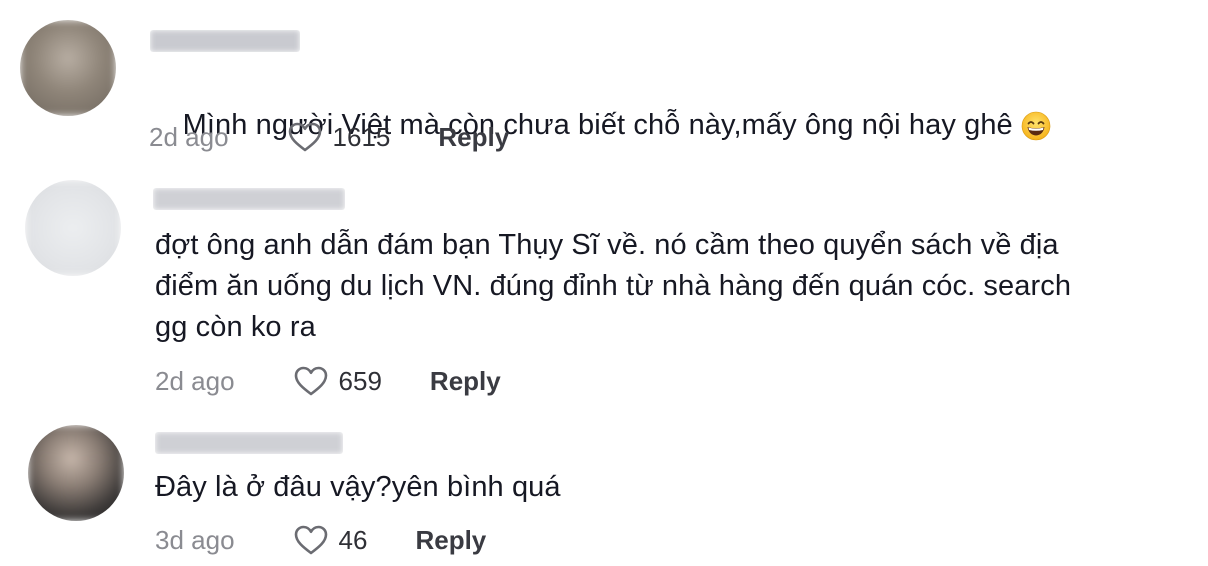  I want to click on like-count: 1615, so click(361, 136).